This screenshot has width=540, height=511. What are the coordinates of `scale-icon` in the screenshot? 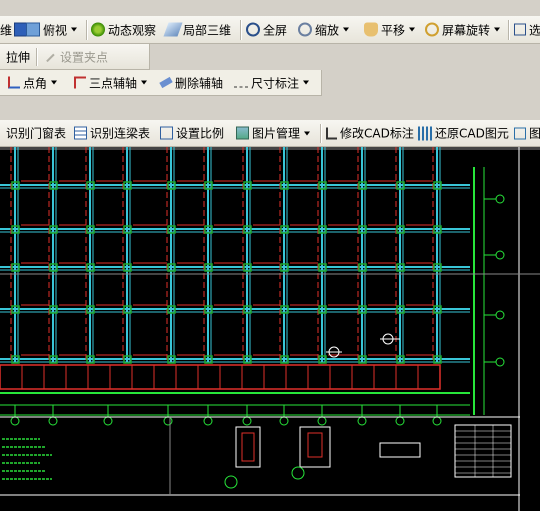 It's located at (166, 133).